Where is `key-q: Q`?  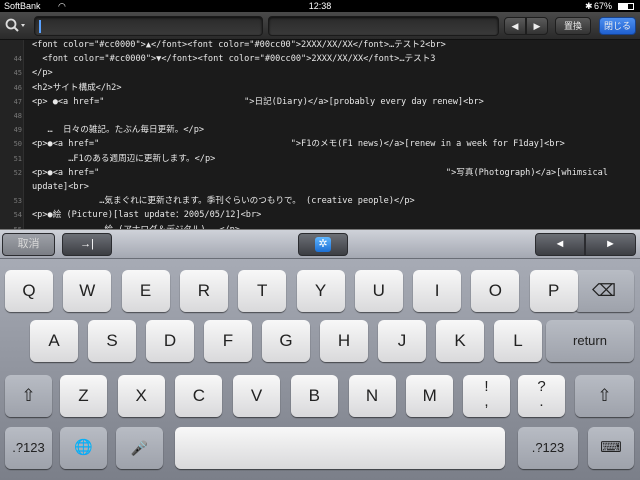 key-q: Q is located at coordinates (29, 291).